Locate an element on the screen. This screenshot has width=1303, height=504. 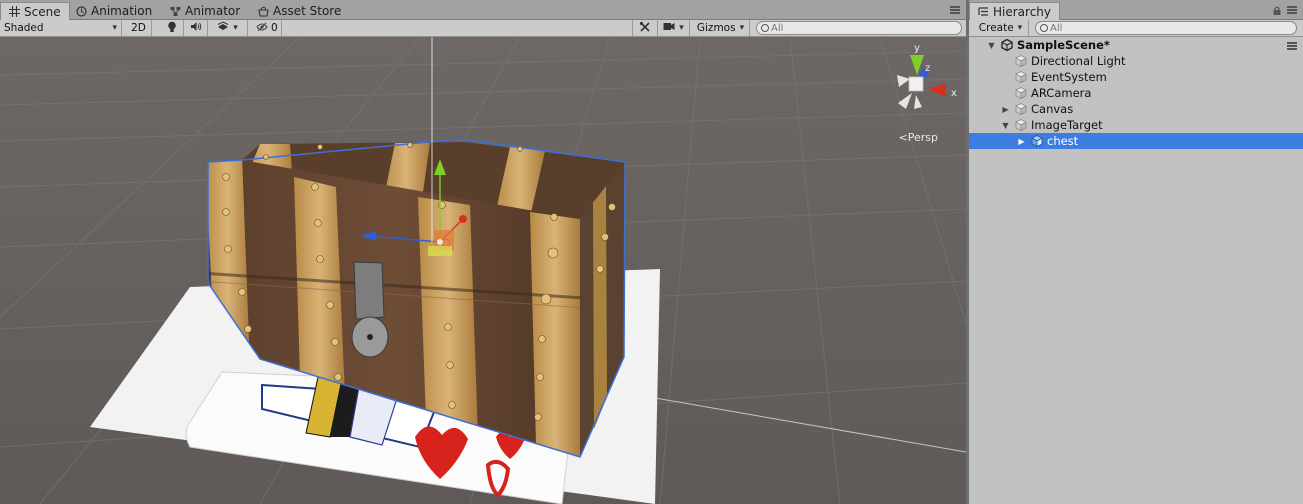
grid-icon is located at coordinates (14, 11).